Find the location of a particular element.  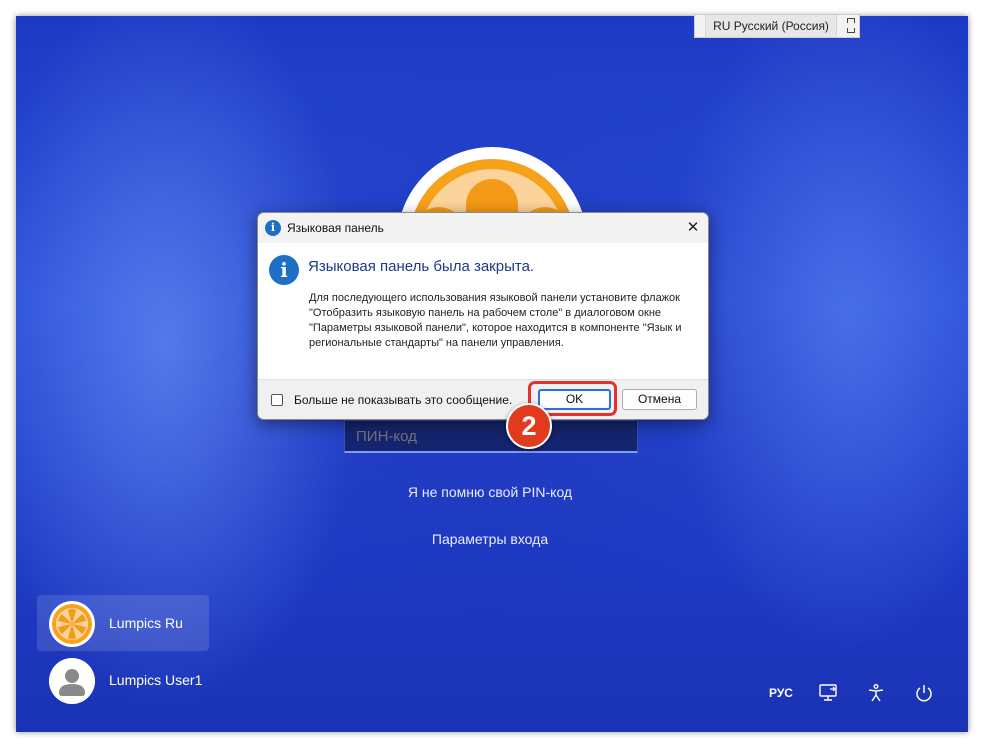

power-icon is located at coordinates (924, 695).